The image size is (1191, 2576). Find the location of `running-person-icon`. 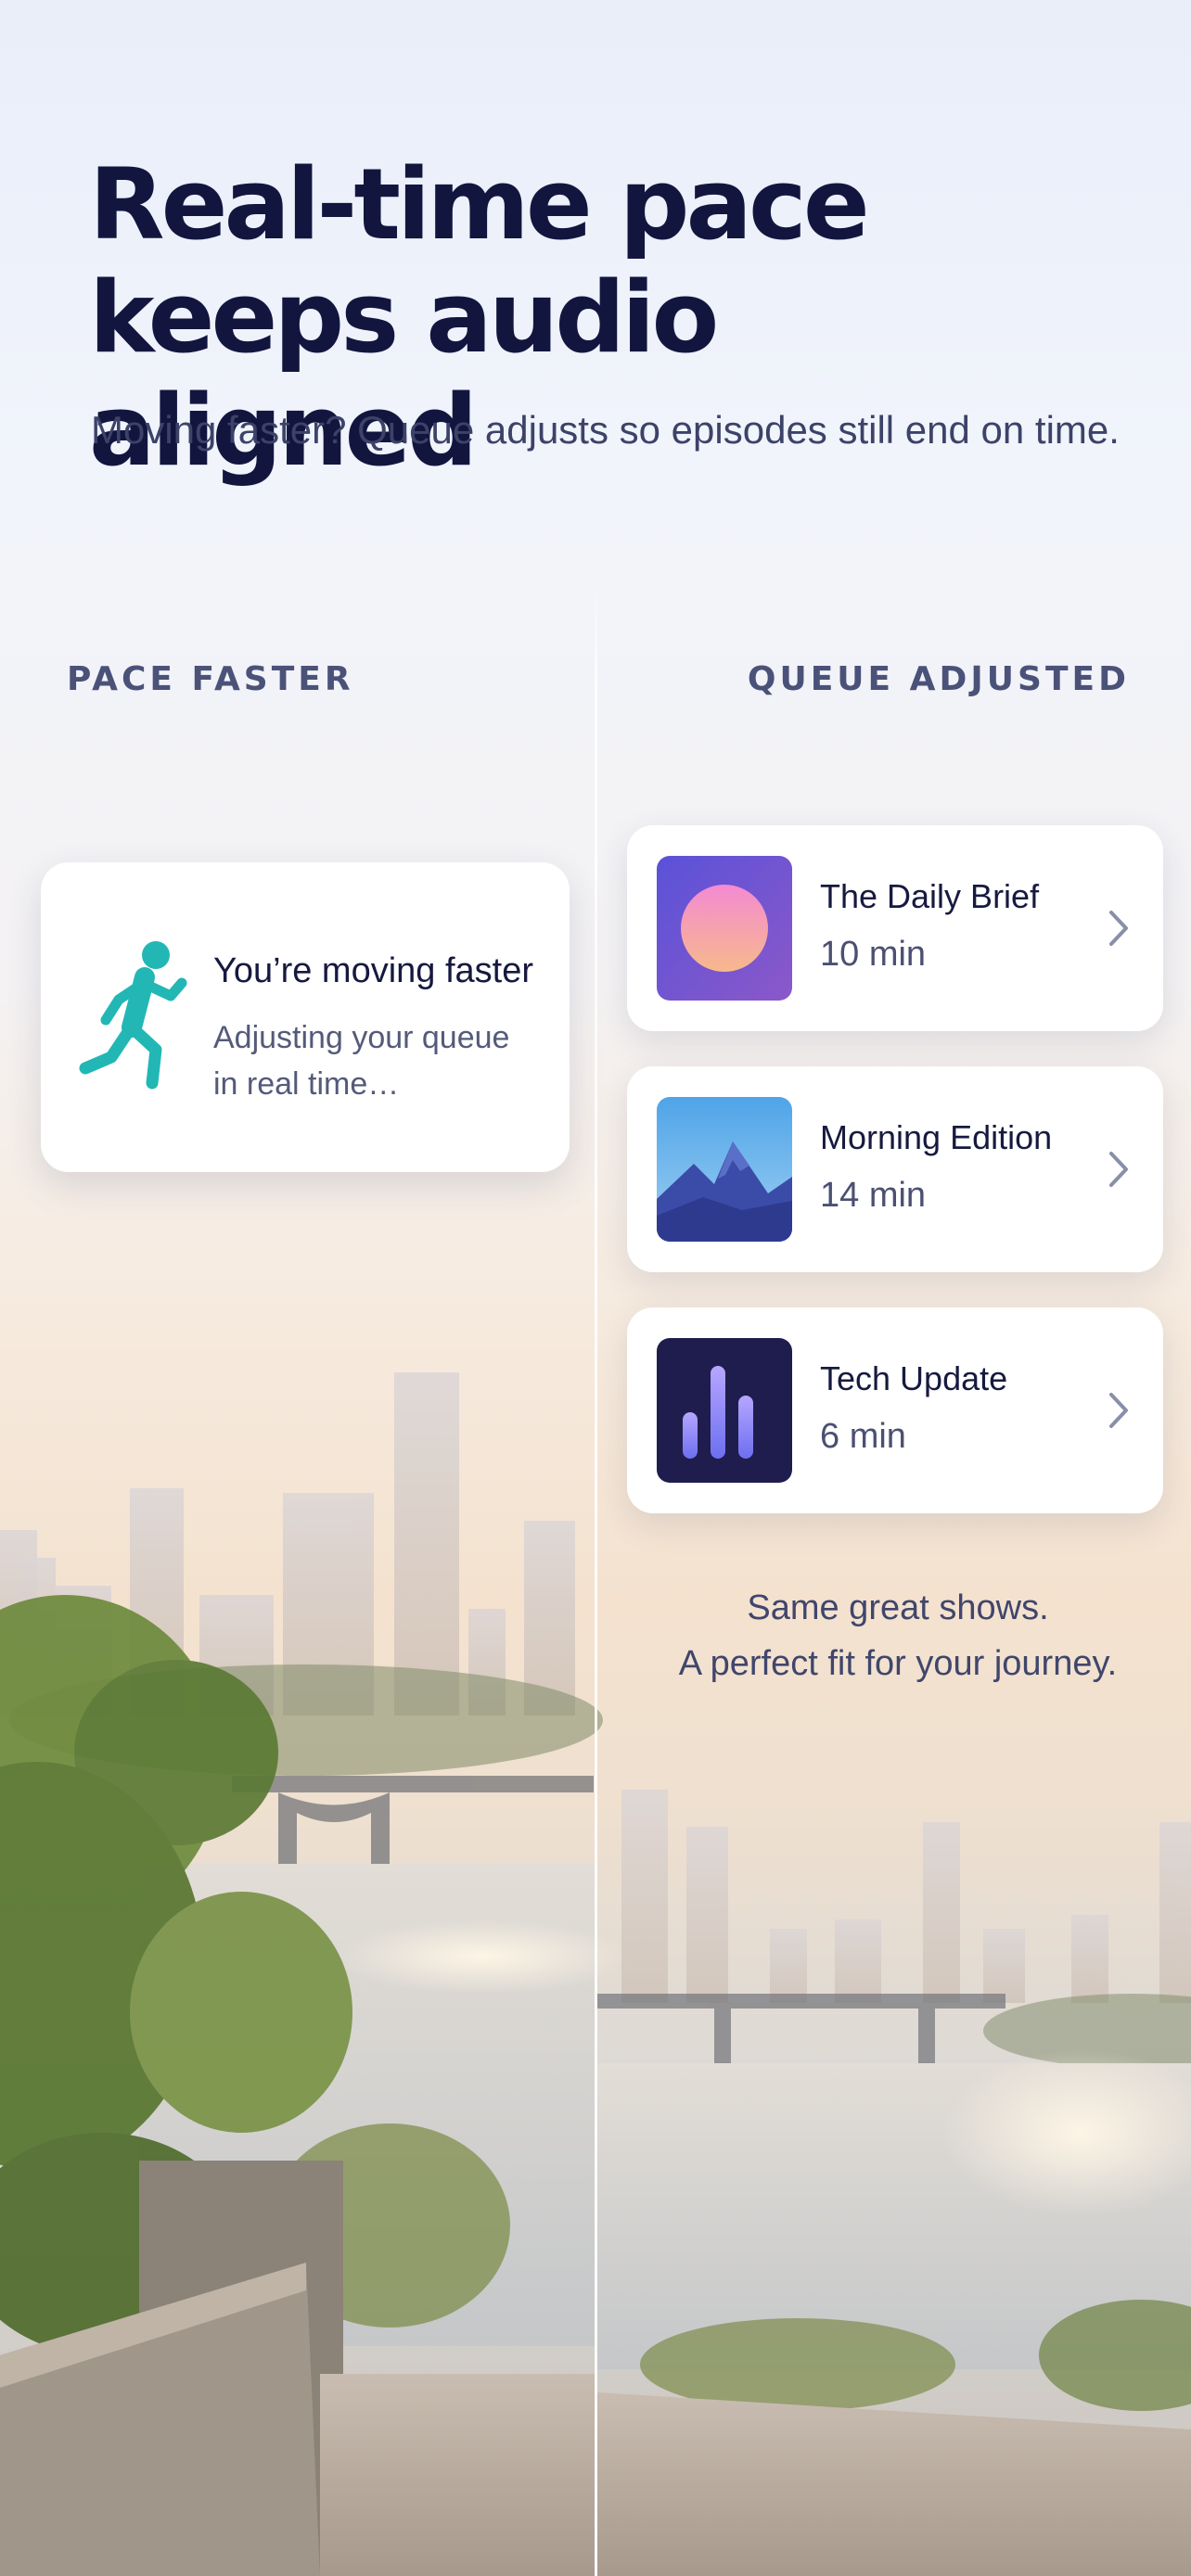

running-person-icon is located at coordinates (133, 1016).